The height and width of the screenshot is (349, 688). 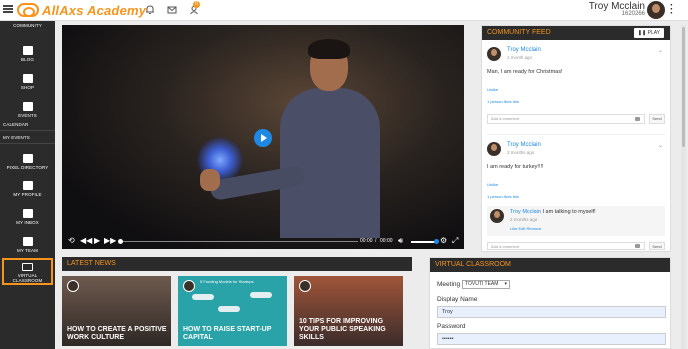 What do you see at coordinates (486, 284) in the screenshot?
I see `meeting-select: TOVUTI TEAM` at bounding box center [486, 284].